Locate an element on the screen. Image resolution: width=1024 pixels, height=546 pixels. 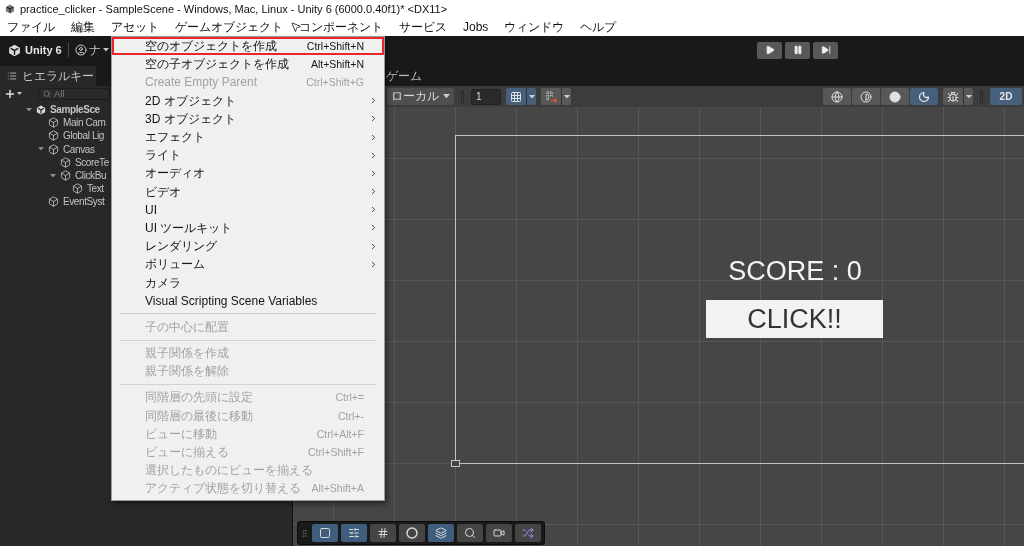
rect-tool-button is located at coordinates (325, 533).